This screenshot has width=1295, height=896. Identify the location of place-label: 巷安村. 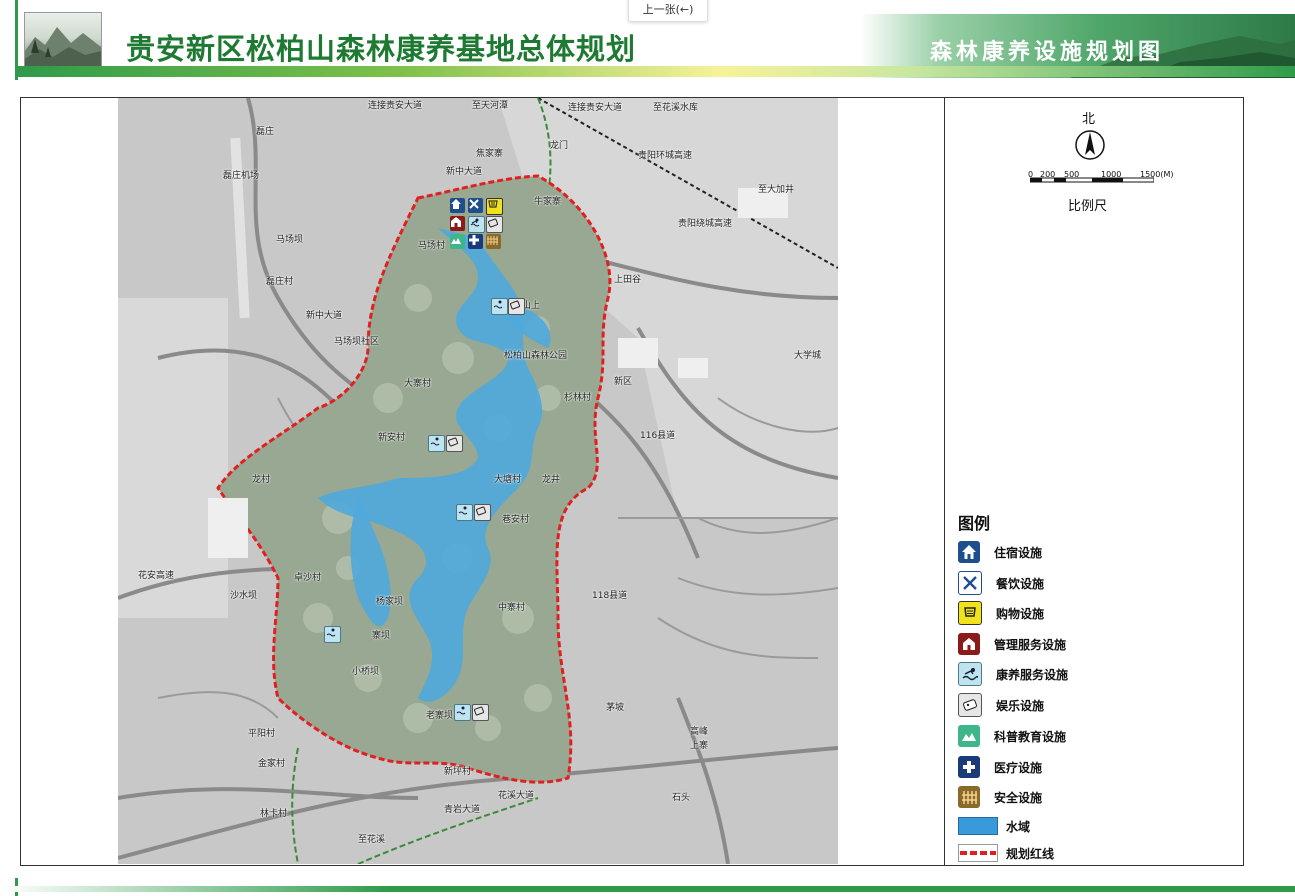
(516, 520).